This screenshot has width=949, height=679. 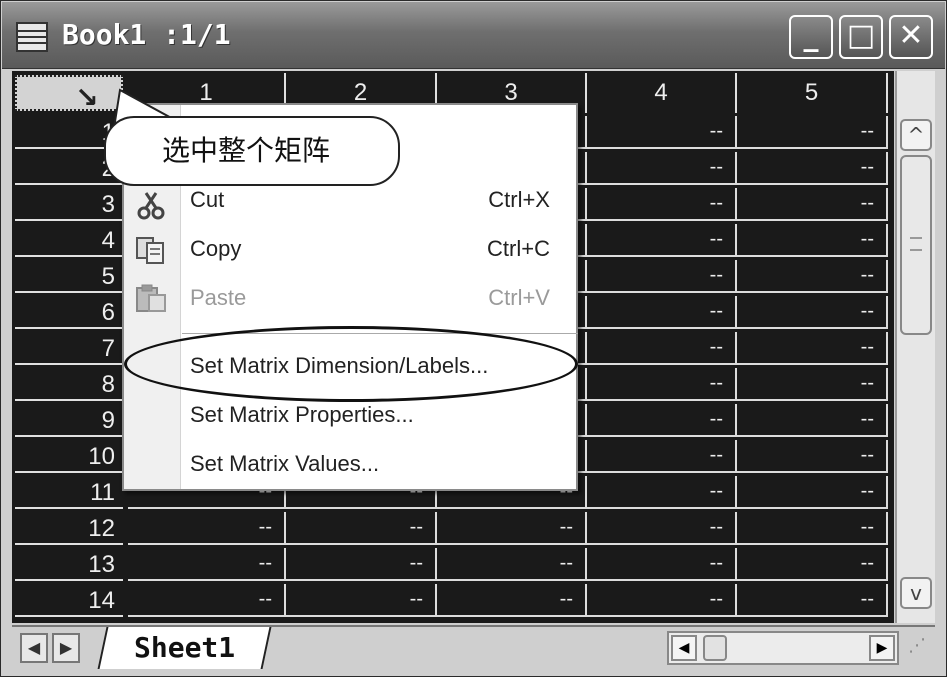 I want to click on window-title: Book1 :1/1, so click(x=146, y=34).